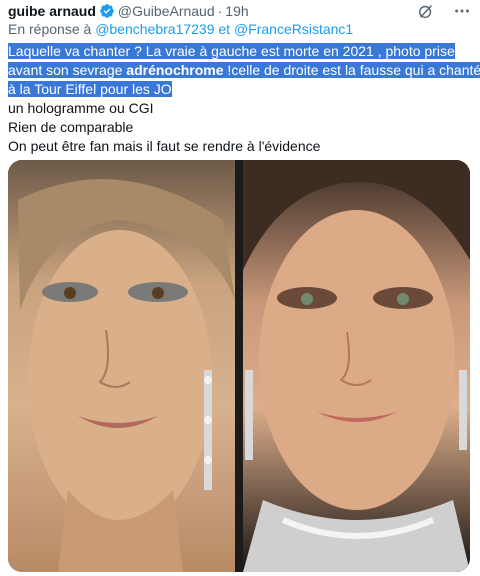  What do you see at coordinates (107, 11) in the screenshot?
I see `verified-badge-icon` at bounding box center [107, 11].